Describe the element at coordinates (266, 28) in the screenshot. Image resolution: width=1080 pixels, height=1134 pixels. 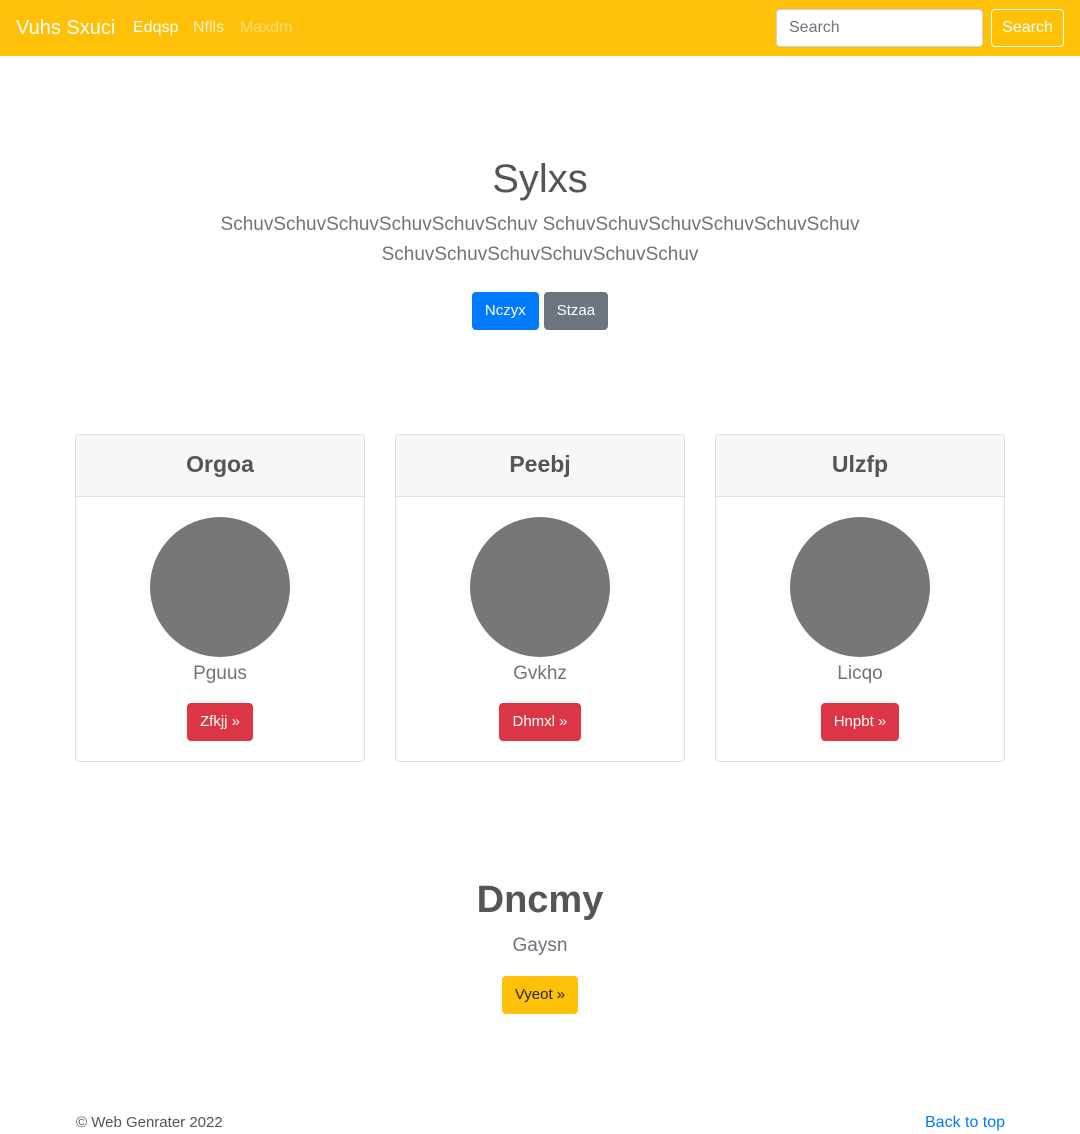
I see `nav-link-maxdm: Maxdm` at that location.